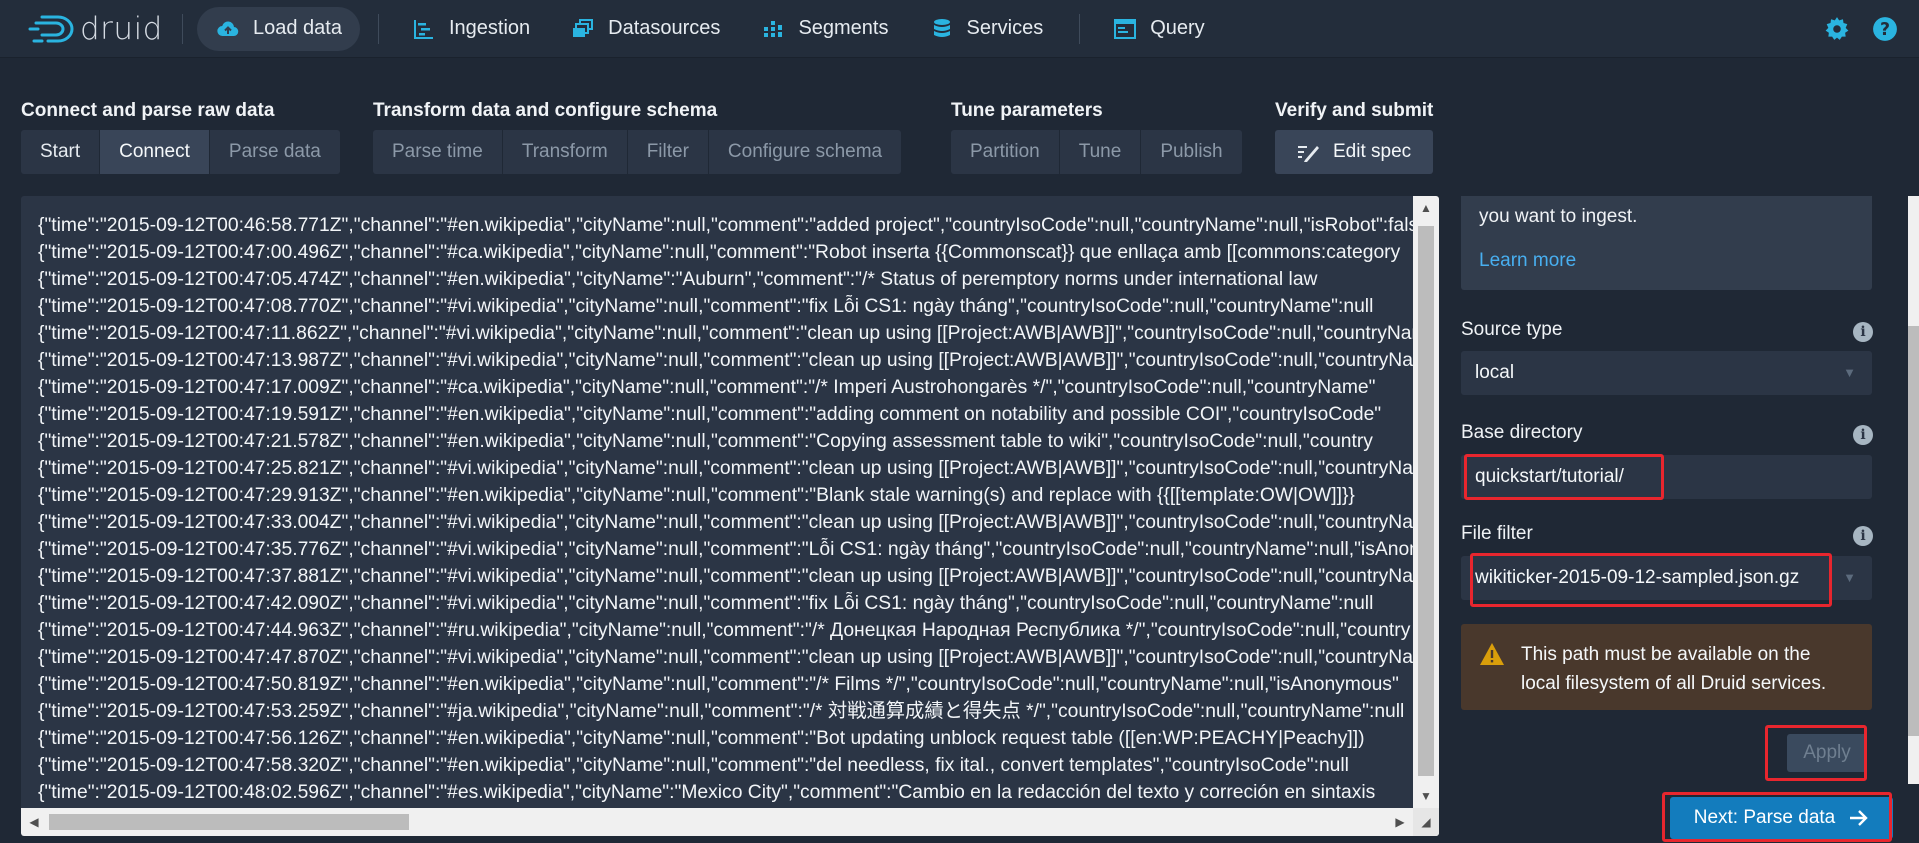 The image size is (1919, 843). What do you see at coordinates (664, 28) in the screenshot?
I see `nav-label: Datasources` at bounding box center [664, 28].